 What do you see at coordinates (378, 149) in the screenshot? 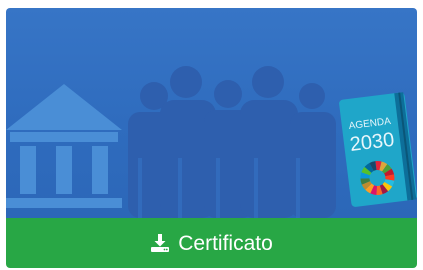
I see `agenda-notebook-icon: AGENDA 2030` at bounding box center [378, 149].